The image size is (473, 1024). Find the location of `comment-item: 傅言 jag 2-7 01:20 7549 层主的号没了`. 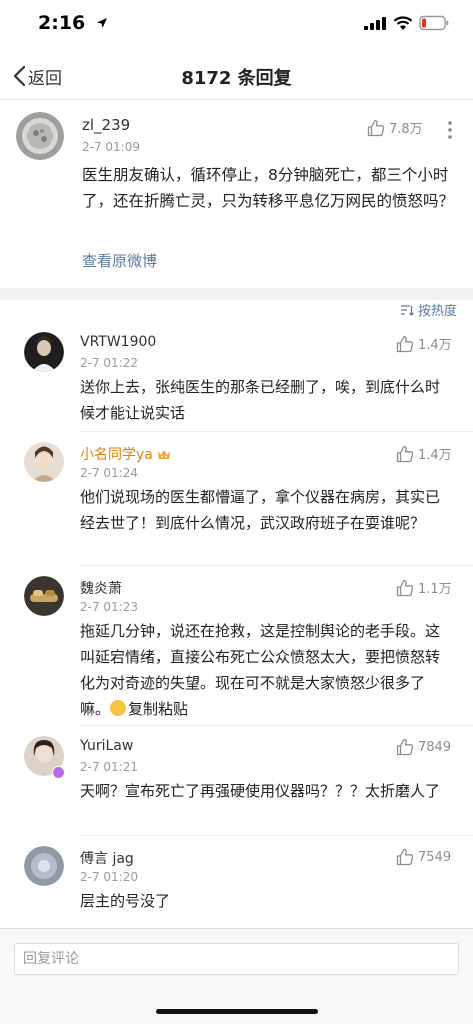

comment-item: 傅言 jag 2-7 01:20 7549 层主的号没了 is located at coordinates (236, 882).